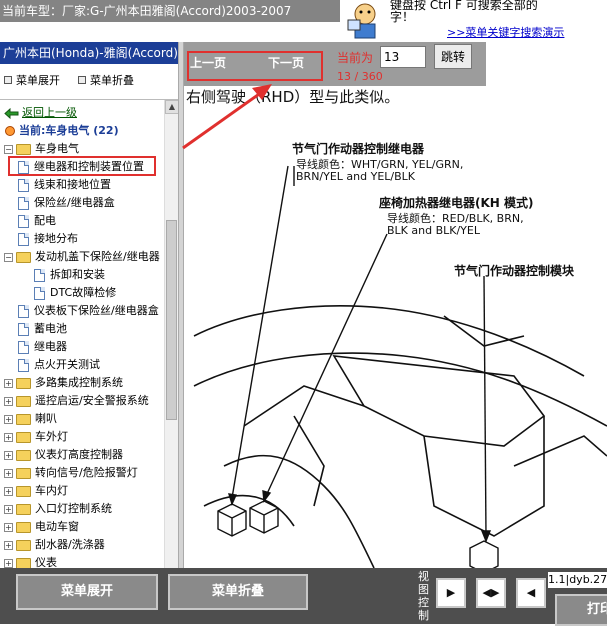  I want to click on tree-item-label: 车内灯, so click(51, 490).